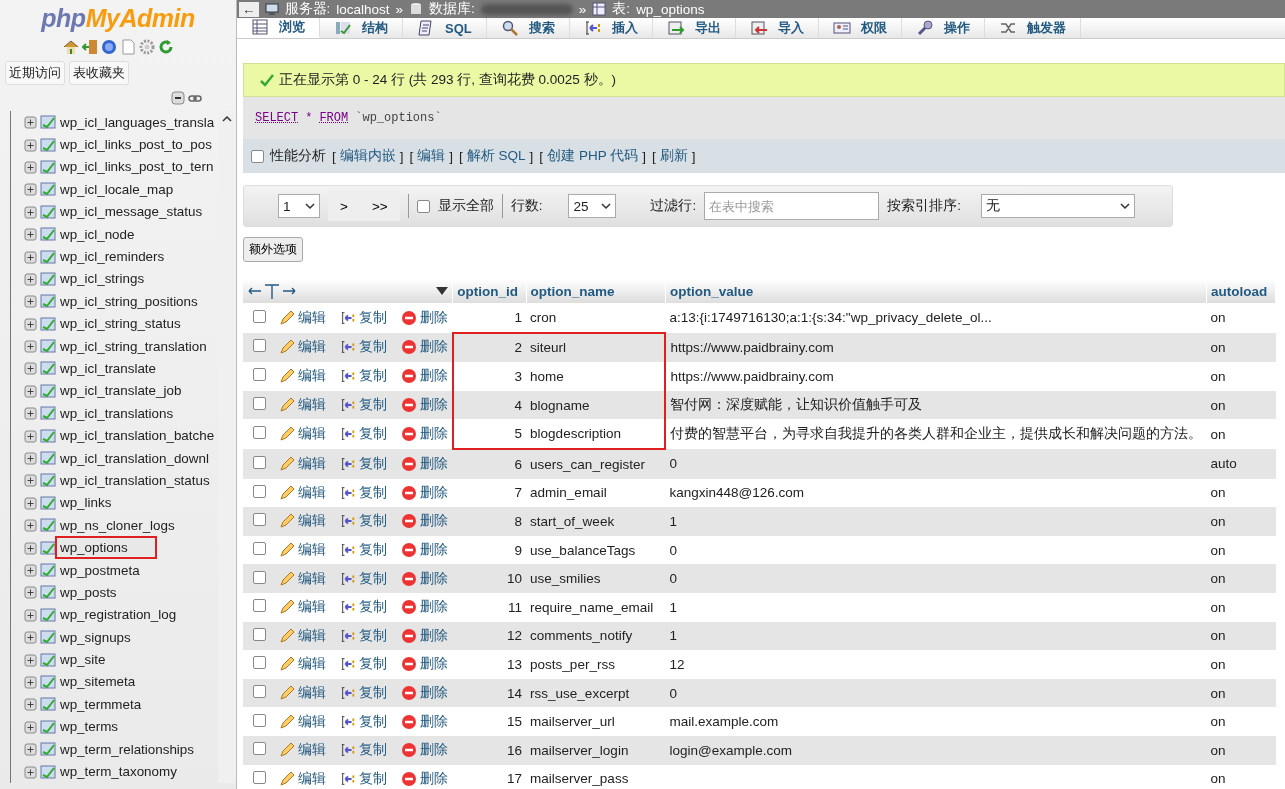 This screenshot has height=789, width=1285. What do you see at coordinates (165, 47) in the screenshot?
I see `reload-icon` at bounding box center [165, 47].